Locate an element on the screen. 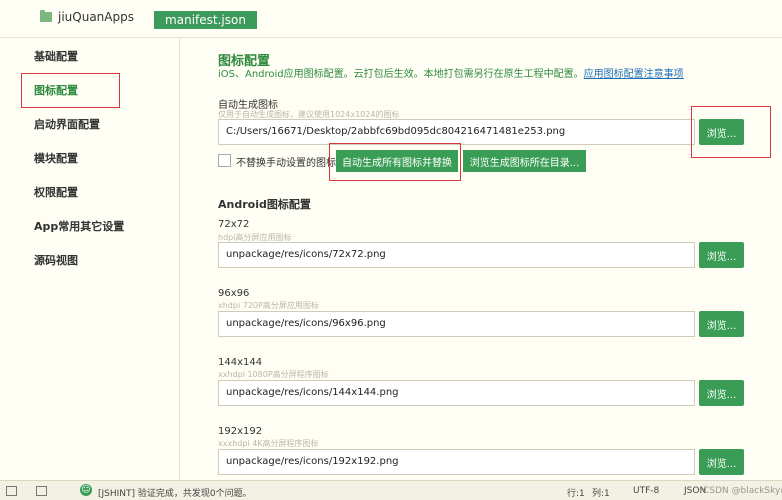  sidebar-item-modules: 模块配置 is located at coordinates (56, 158).